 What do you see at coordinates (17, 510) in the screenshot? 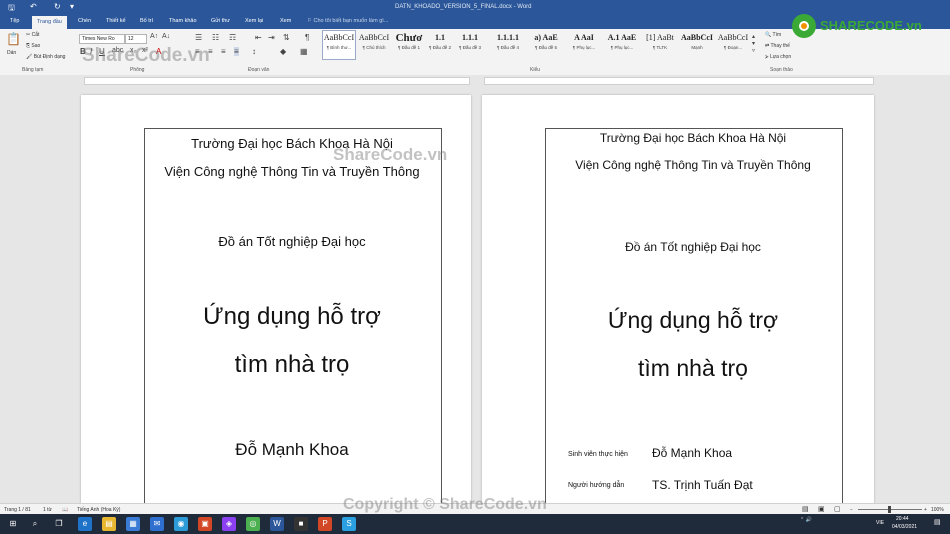
I see `page-count: Trang 1 / 81` at bounding box center [17, 510].